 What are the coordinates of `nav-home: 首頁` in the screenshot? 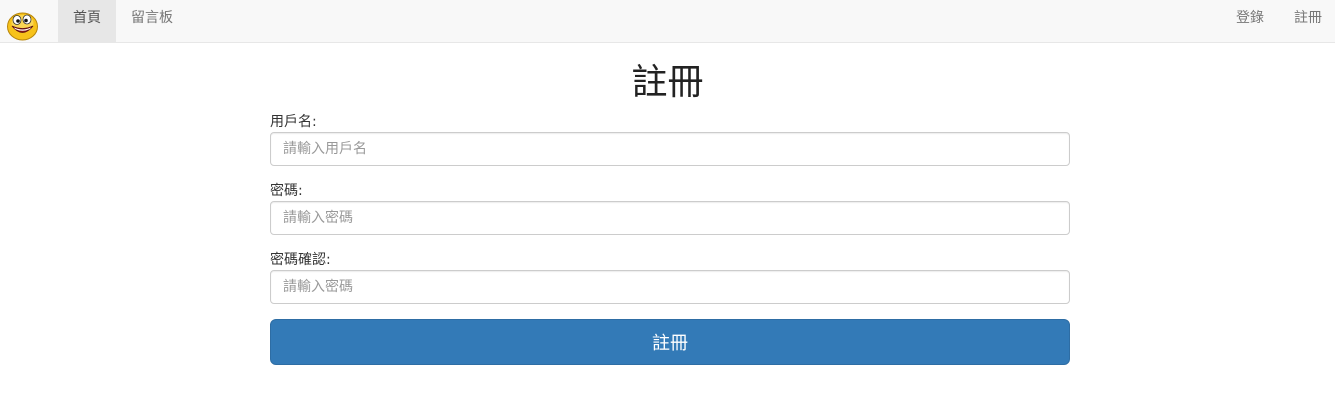 It's located at (87, 21).